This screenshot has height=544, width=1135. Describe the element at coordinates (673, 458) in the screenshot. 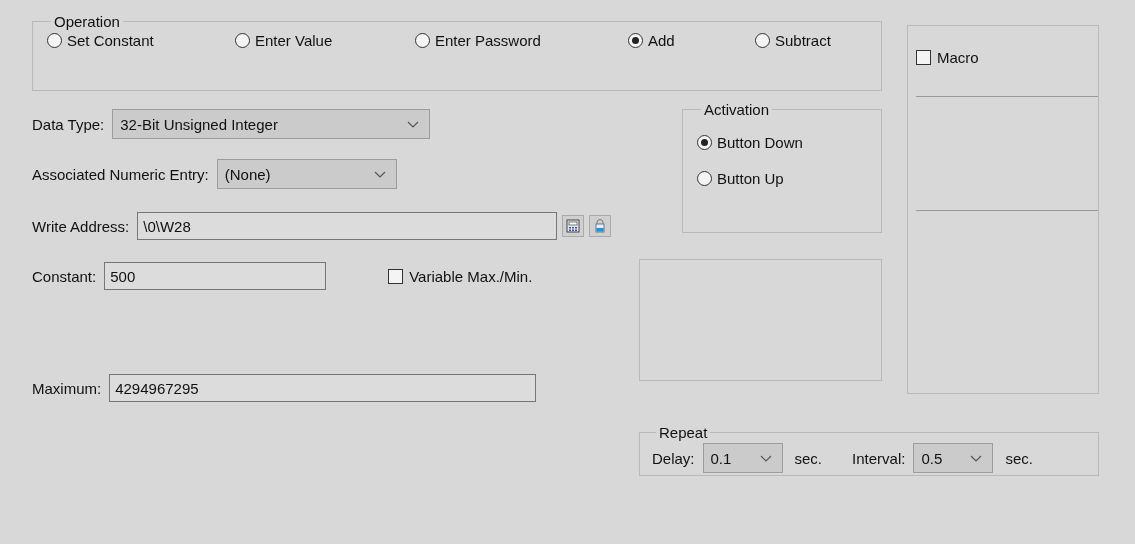

I see `delay-label: Delay:` at that location.